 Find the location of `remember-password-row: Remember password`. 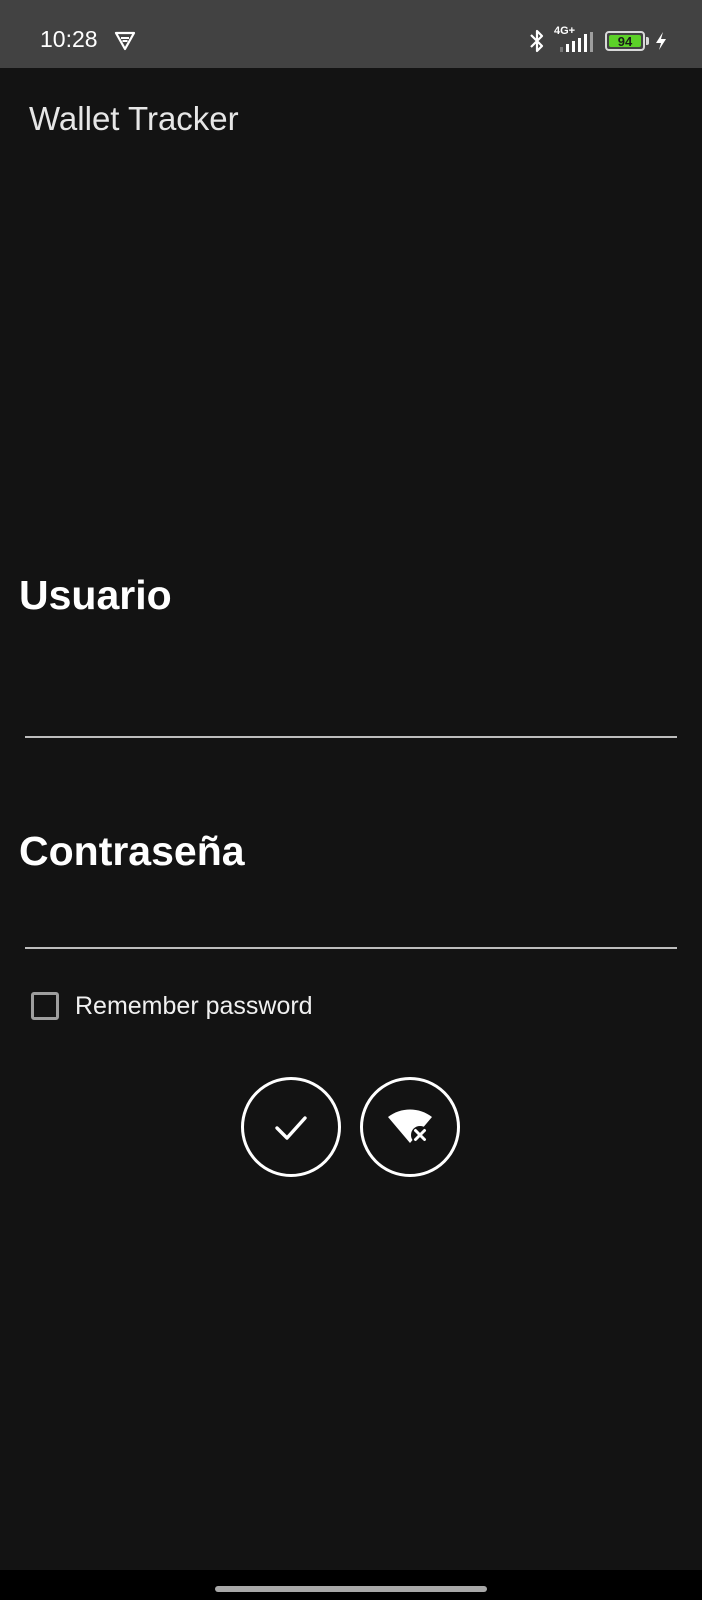

remember-password-row: Remember password is located at coordinates (172, 1006).